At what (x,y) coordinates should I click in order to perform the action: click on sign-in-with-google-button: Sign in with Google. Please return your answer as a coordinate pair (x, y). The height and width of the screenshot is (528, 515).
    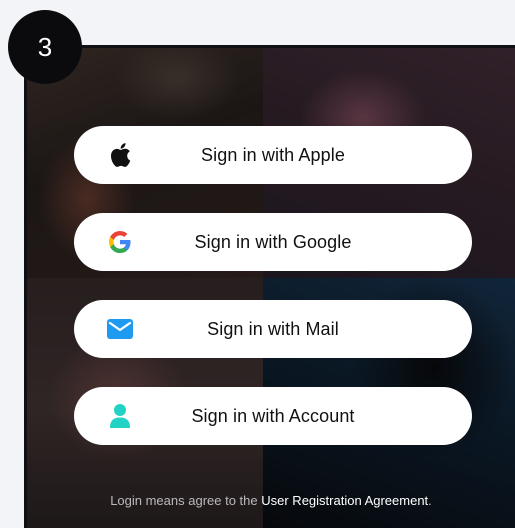
    Looking at the image, I should click on (273, 242).